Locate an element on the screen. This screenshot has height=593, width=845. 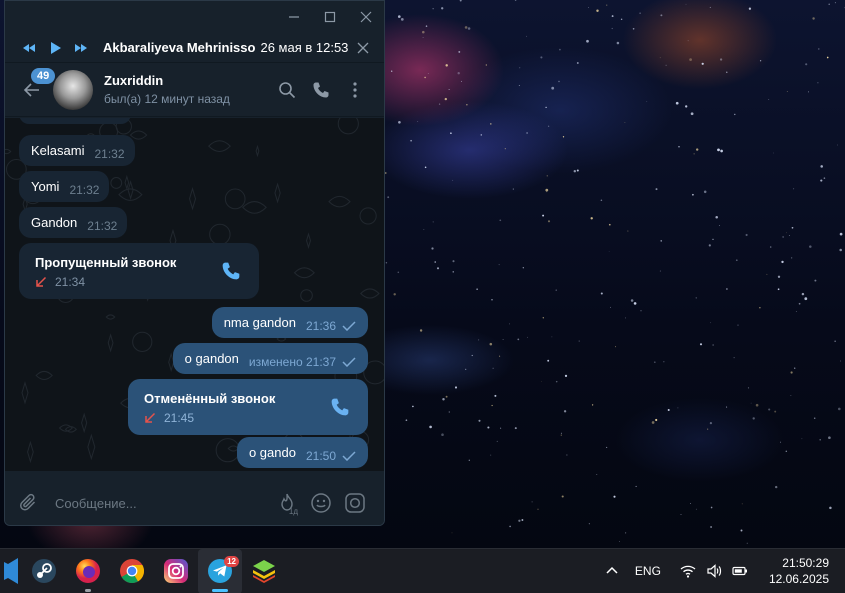
steam-icon is located at coordinates (44, 571).